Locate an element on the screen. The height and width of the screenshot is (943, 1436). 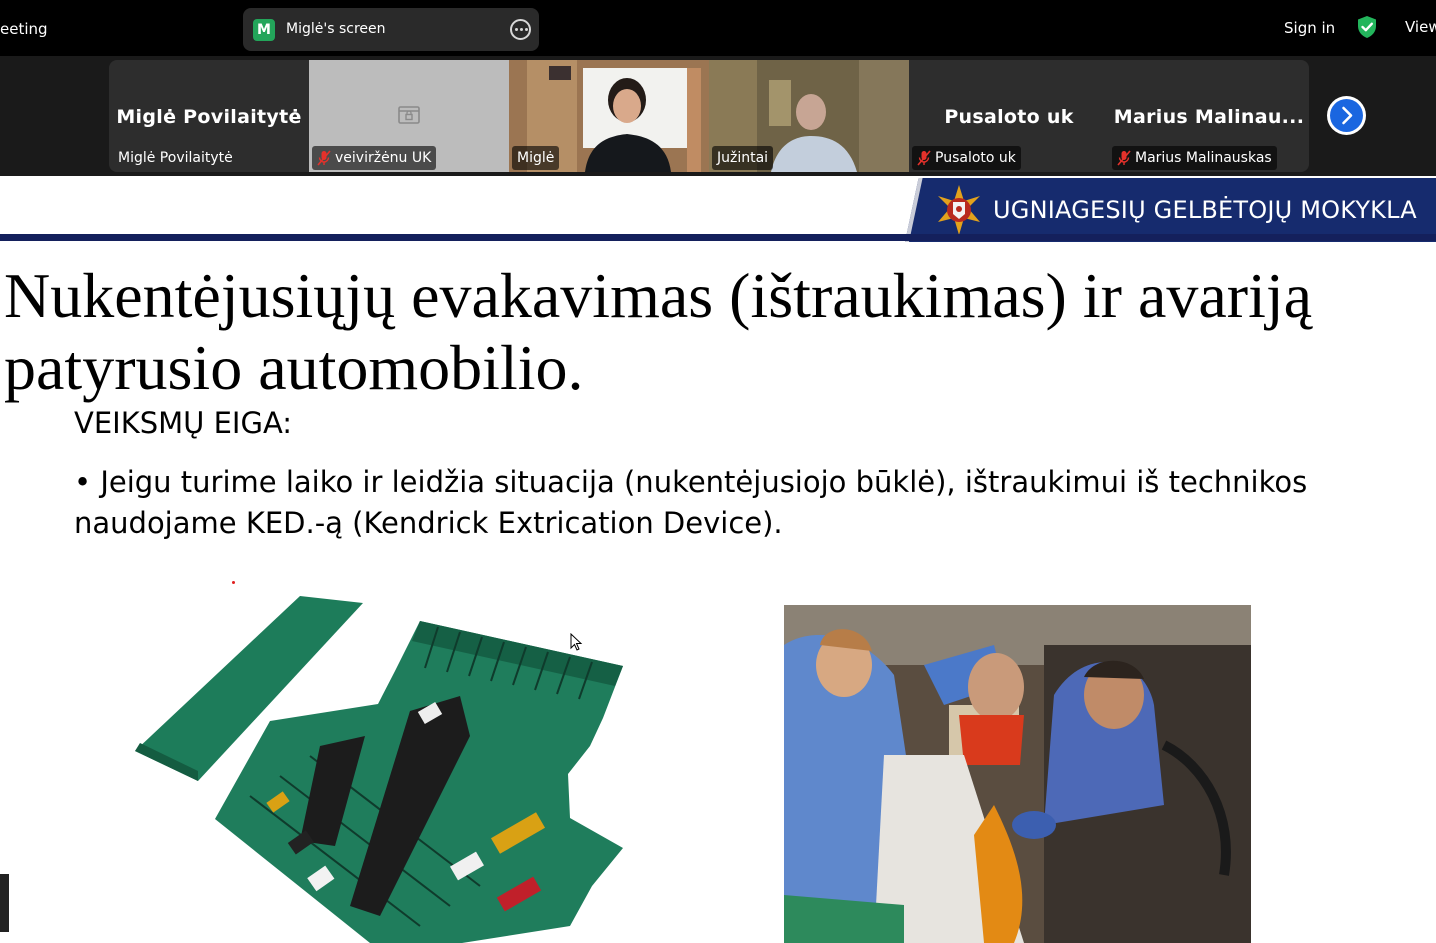
participant-display-name: Miglė Povilaitytė is located at coordinates (209, 117).